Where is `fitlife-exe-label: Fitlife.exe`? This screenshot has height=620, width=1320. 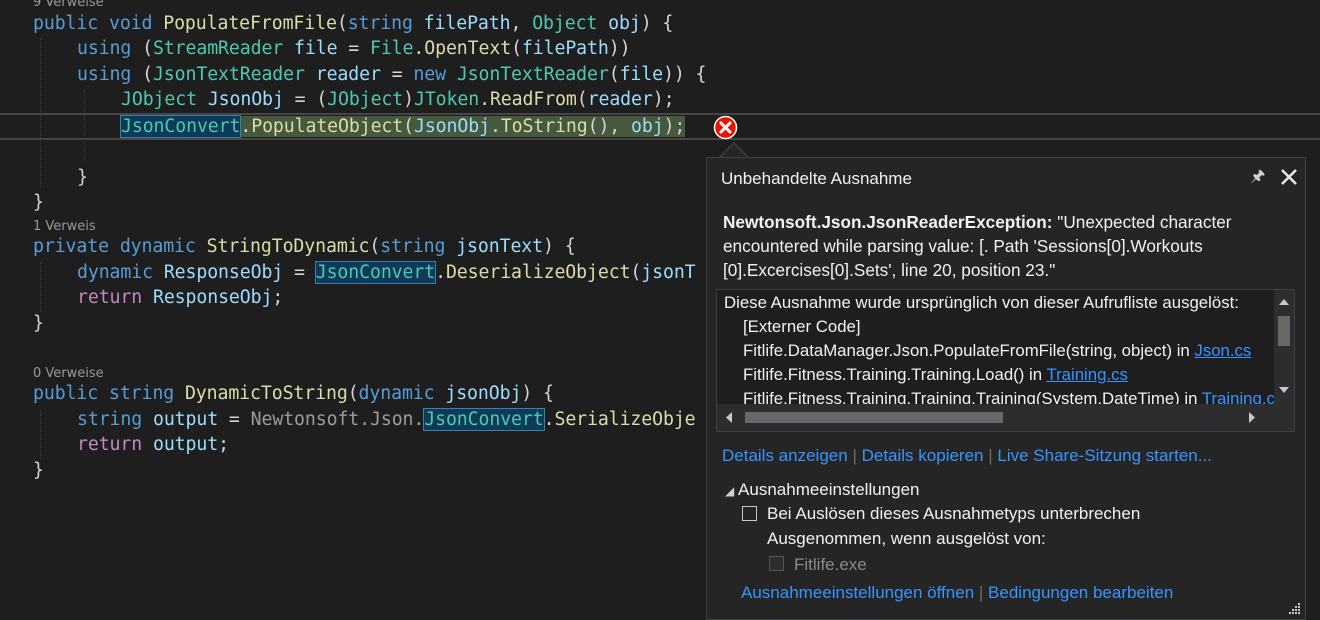
fitlife-exe-label: Fitlife.exe is located at coordinates (830, 564).